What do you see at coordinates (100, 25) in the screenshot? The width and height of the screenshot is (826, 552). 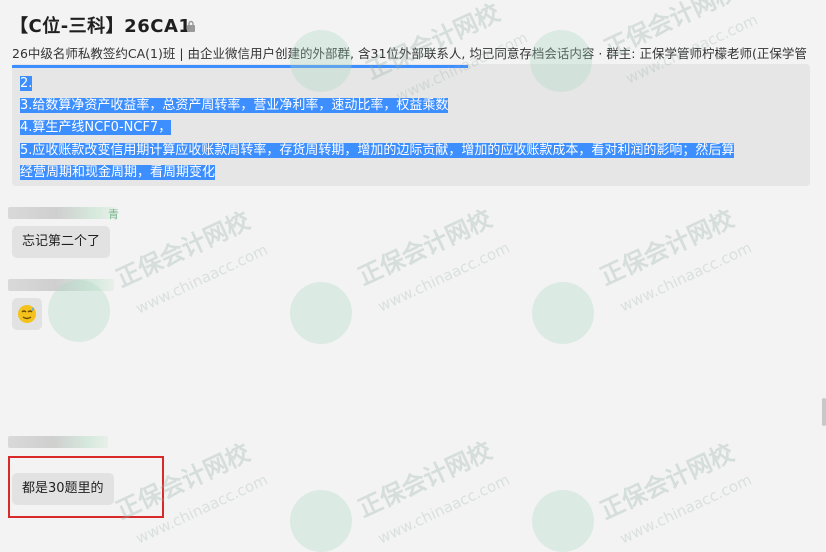 I see `group-title: 【C位-三科】26CA1` at bounding box center [100, 25].